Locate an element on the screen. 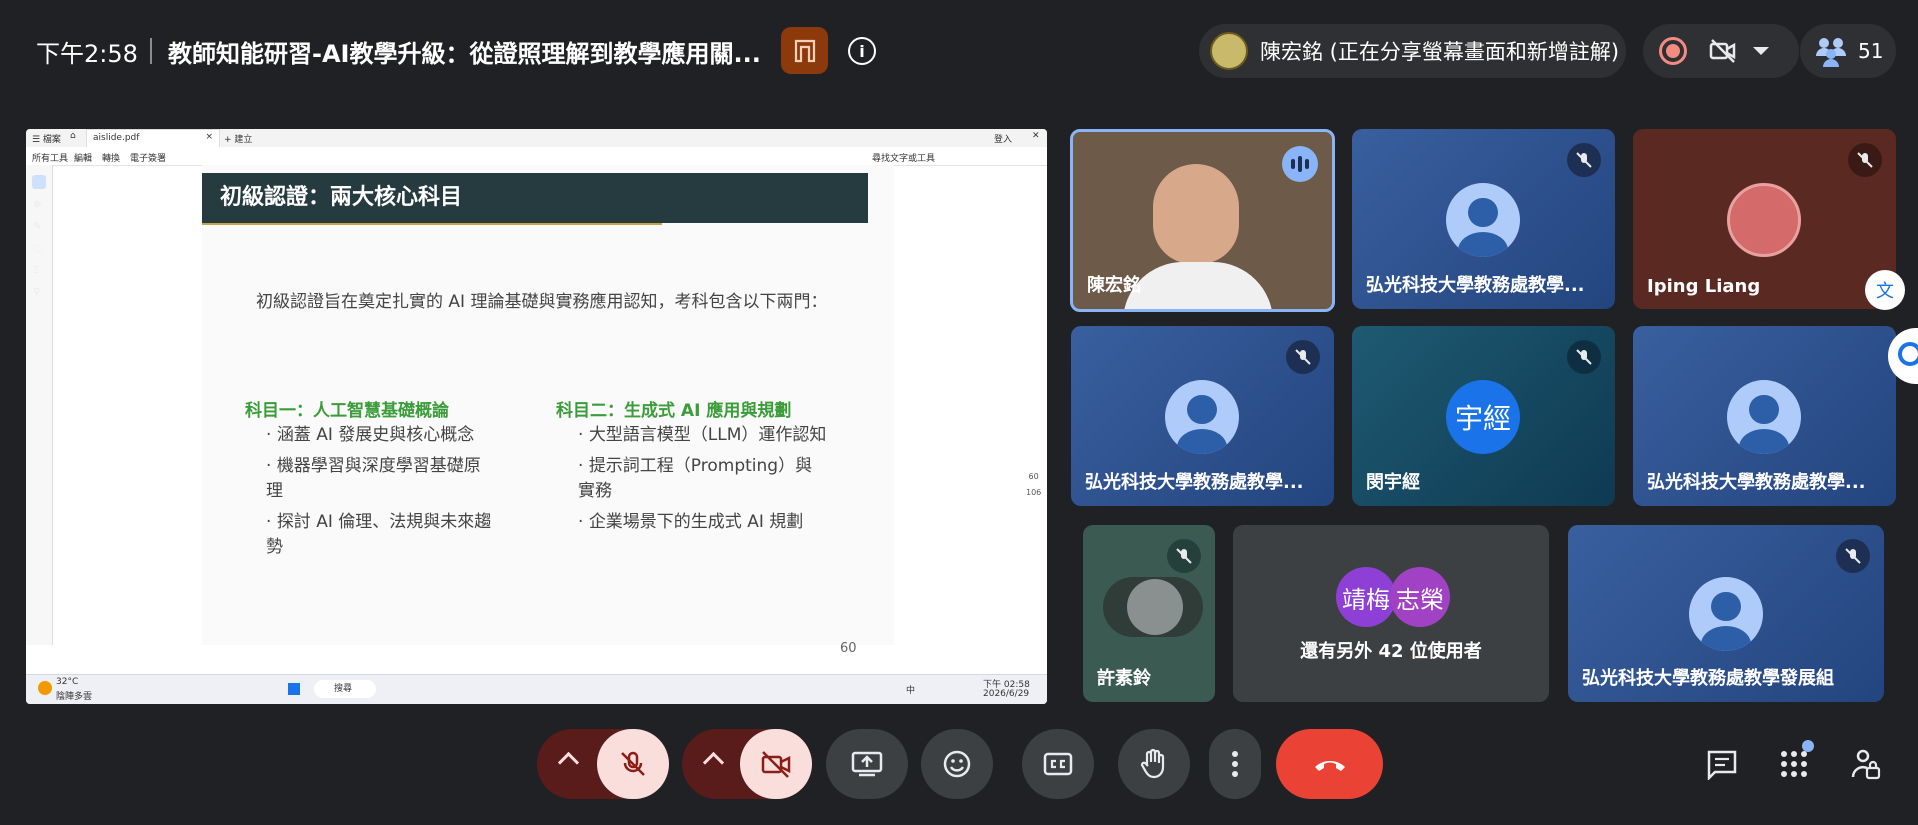 The image size is (1918, 825). new-tab-icon: + 建立 is located at coordinates (238, 138).